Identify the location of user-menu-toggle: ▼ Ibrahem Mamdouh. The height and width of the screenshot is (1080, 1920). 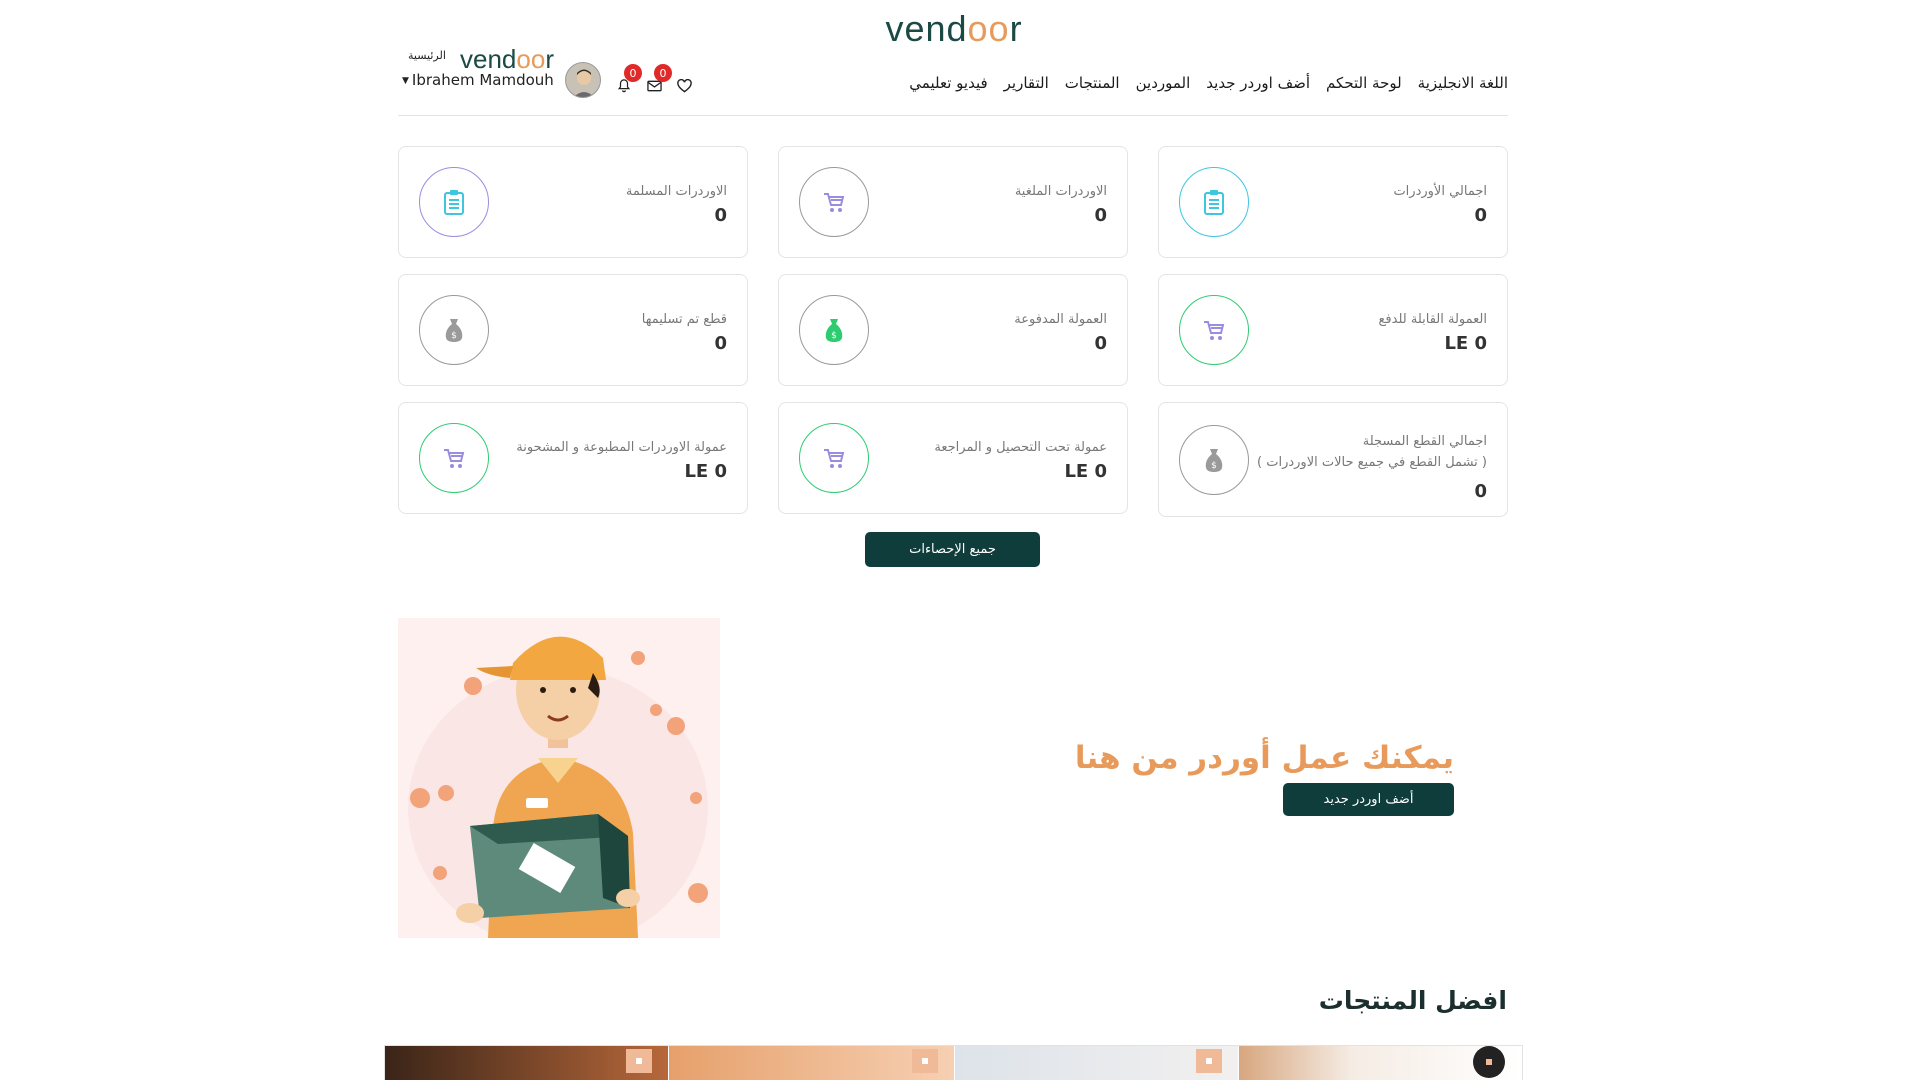
(478, 80).